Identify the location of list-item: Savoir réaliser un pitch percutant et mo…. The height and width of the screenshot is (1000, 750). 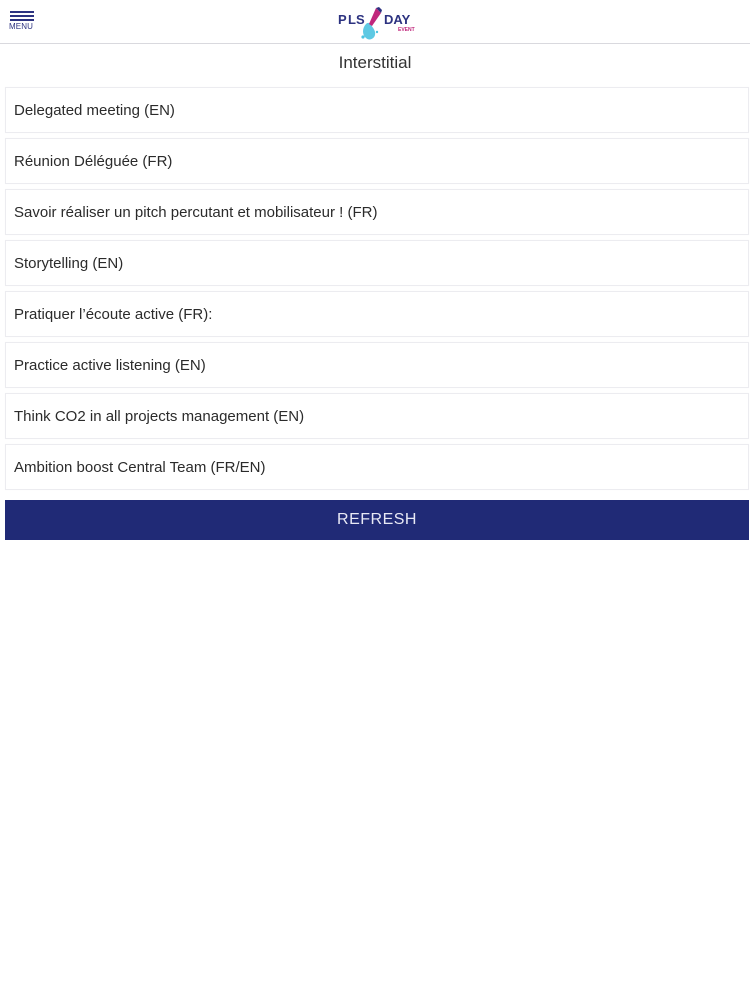
(377, 212).